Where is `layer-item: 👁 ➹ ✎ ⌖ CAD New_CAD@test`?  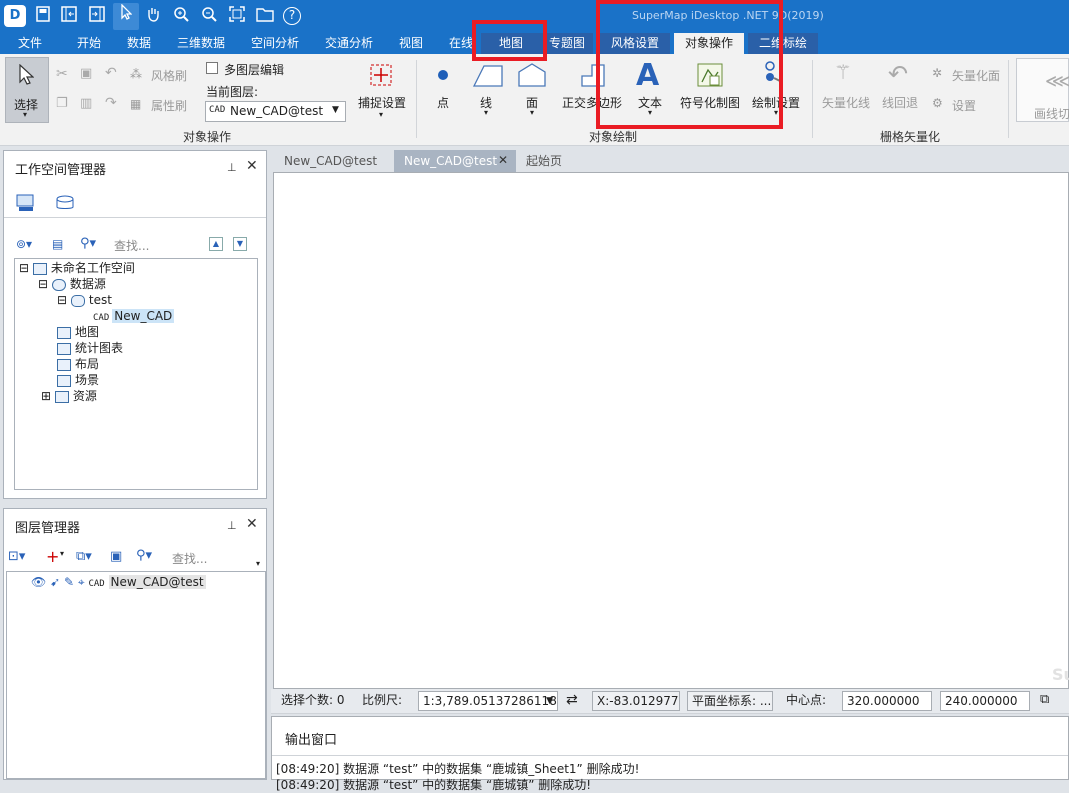
layer-item: 👁 ➹ ✎ ⌖ CAD New_CAD@test is located at coordinates (118, 582).